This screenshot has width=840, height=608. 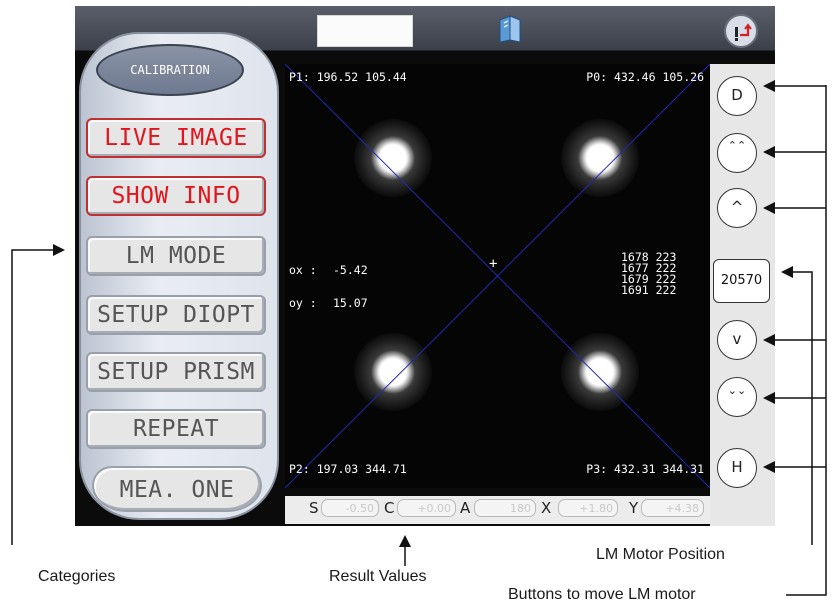 I want to click on annotation-result-values: Result Values, so click(x=378, y=576).